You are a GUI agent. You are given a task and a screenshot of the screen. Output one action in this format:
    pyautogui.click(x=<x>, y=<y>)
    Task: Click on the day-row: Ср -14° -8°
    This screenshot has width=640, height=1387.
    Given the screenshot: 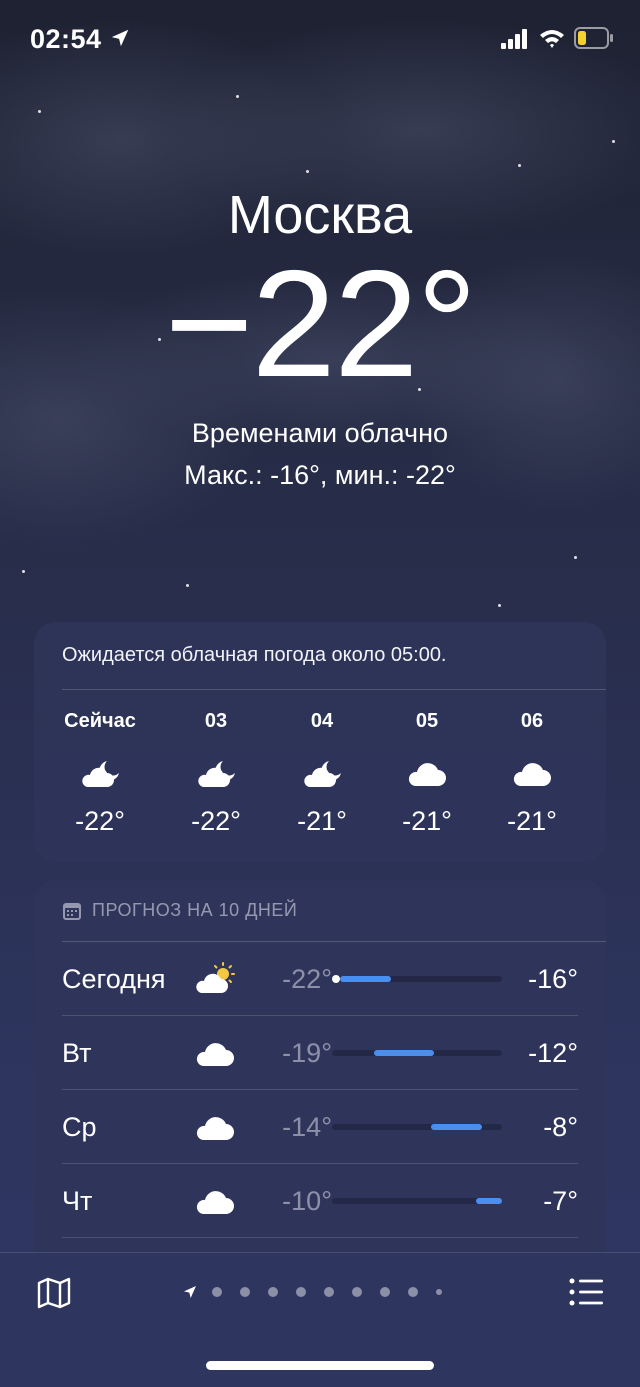 What is the action you would take?
    pyautogui.click(x=320, y=1127)
    